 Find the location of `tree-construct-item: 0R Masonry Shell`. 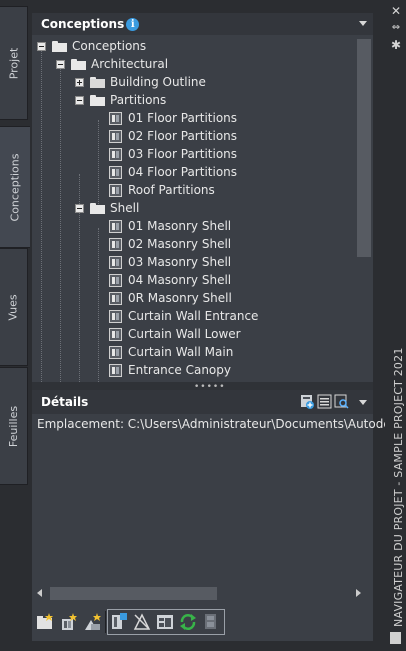

tree-construct-item: 0R Masonry Shell is located at coordinates (170, 298).